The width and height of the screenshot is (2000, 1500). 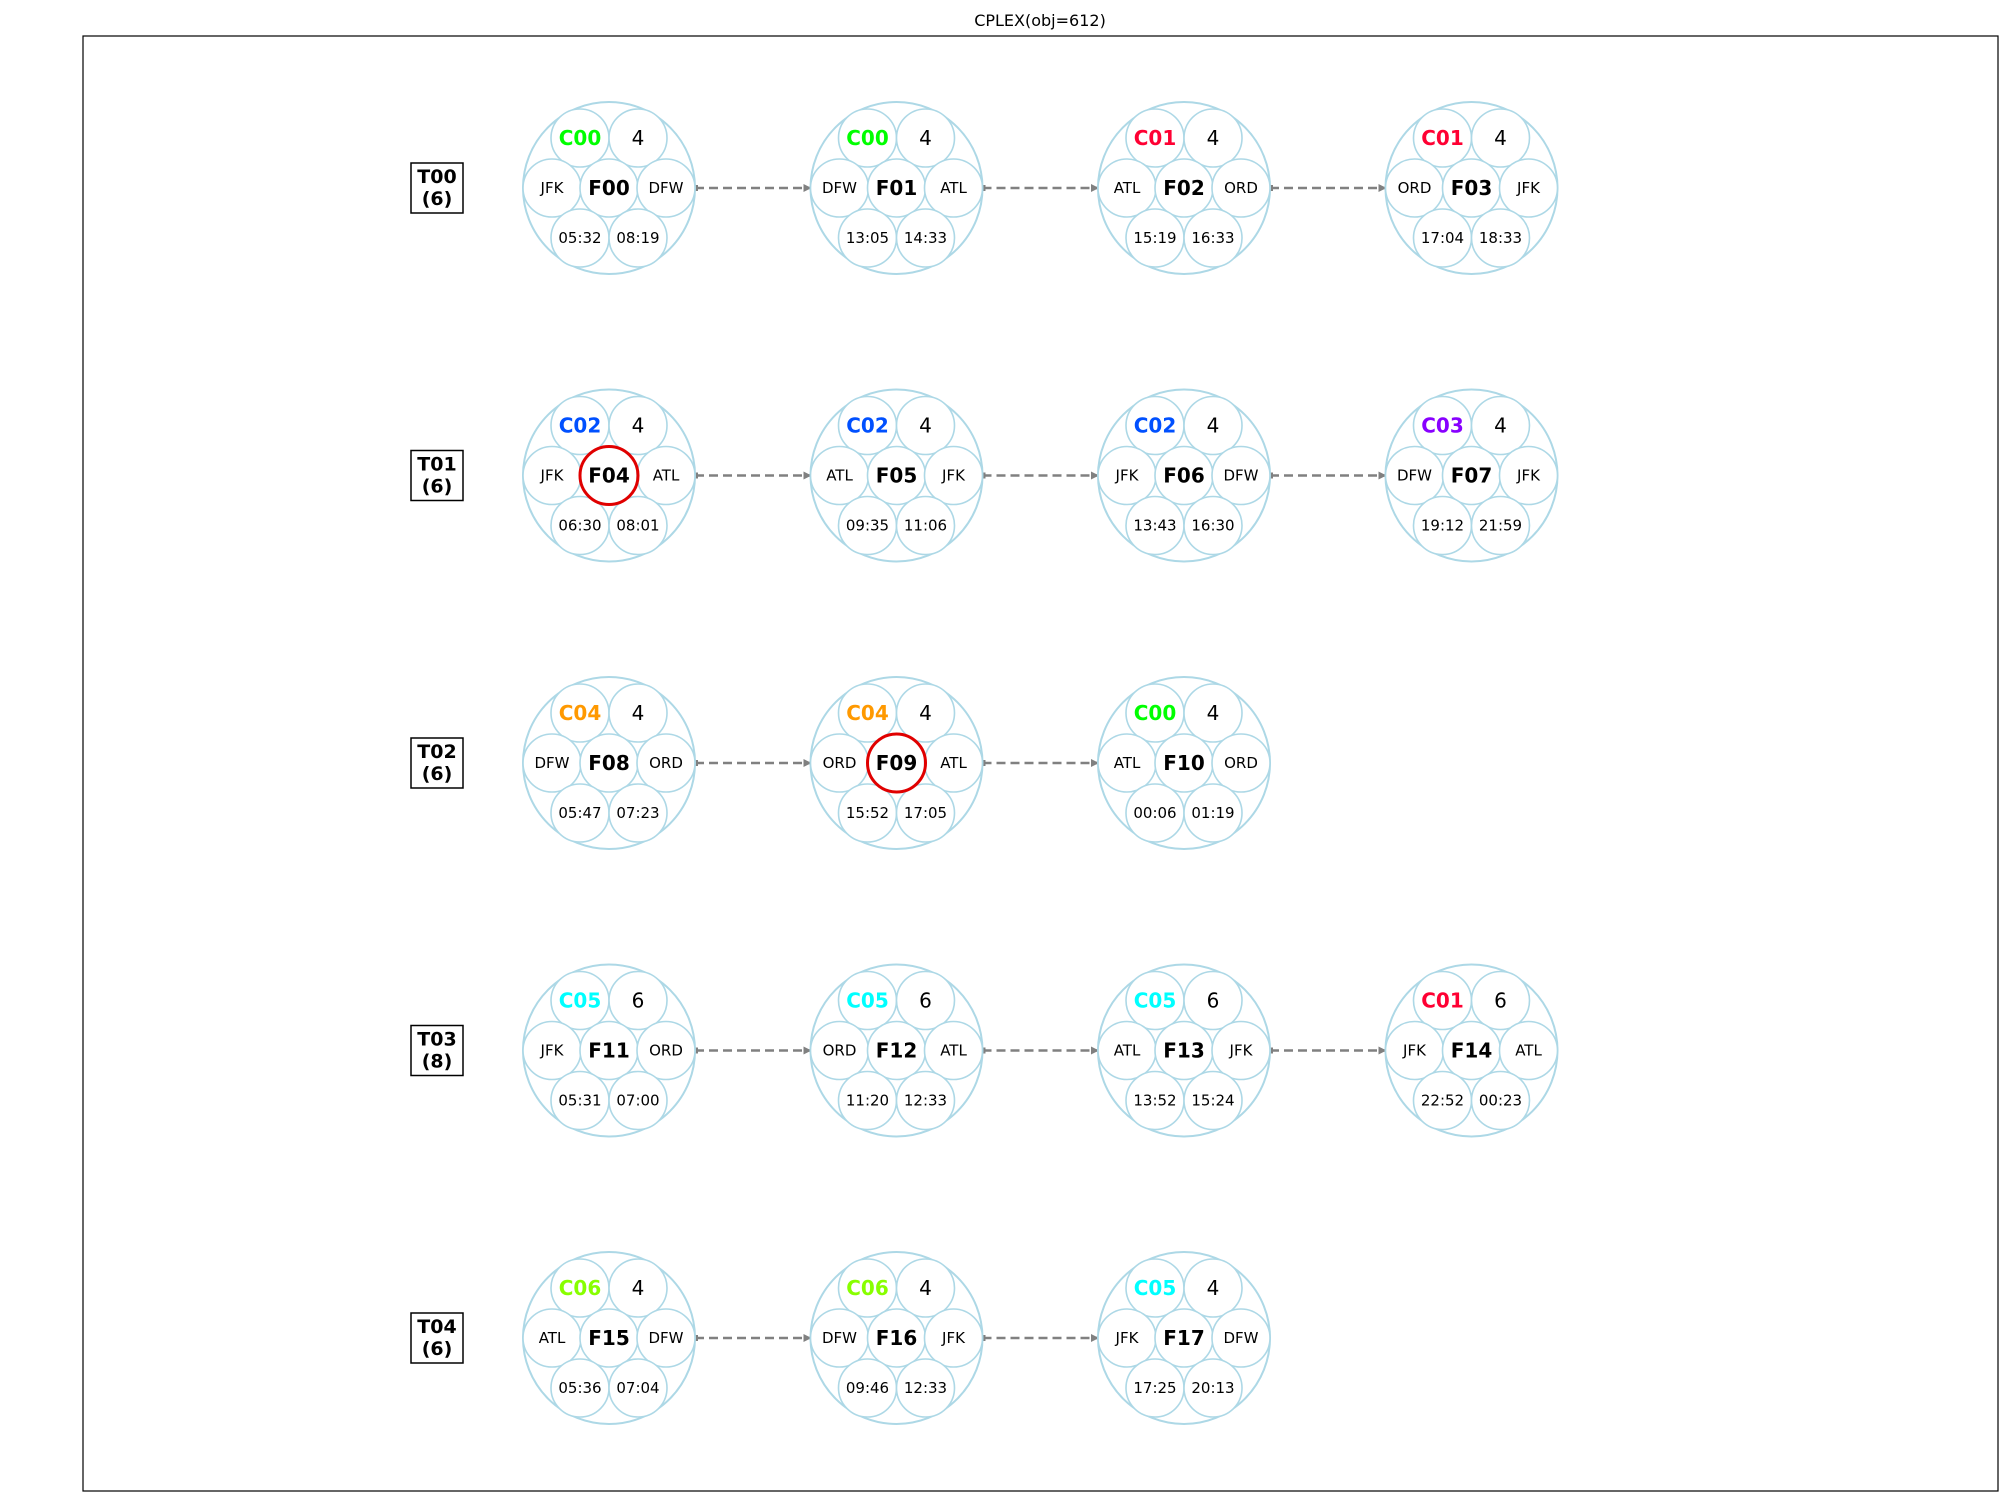 What do you see at coordinates (1040, 20) in the screenshot?
I see `diagram-title: CPLEX(obj=612)` at bounding box center [1040, 20].